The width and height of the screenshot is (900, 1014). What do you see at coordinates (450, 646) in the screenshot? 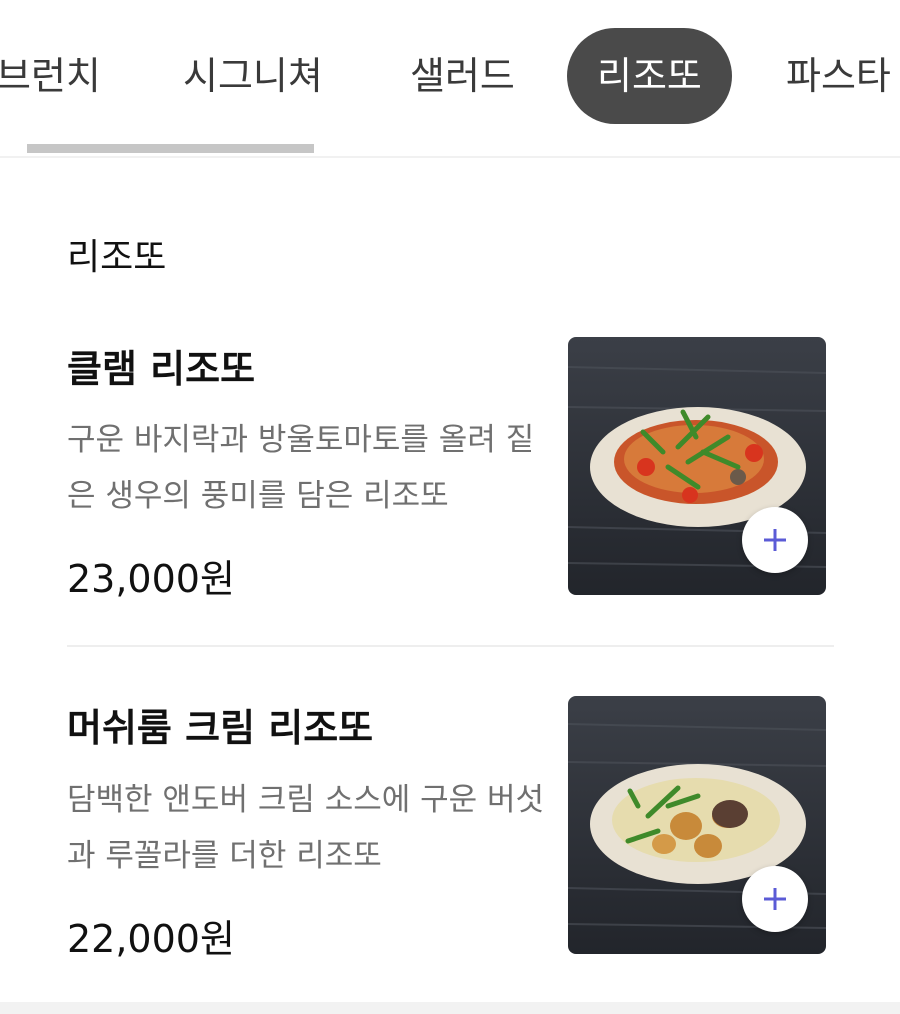
I see `item-divider` at bounding box center [450, 646].